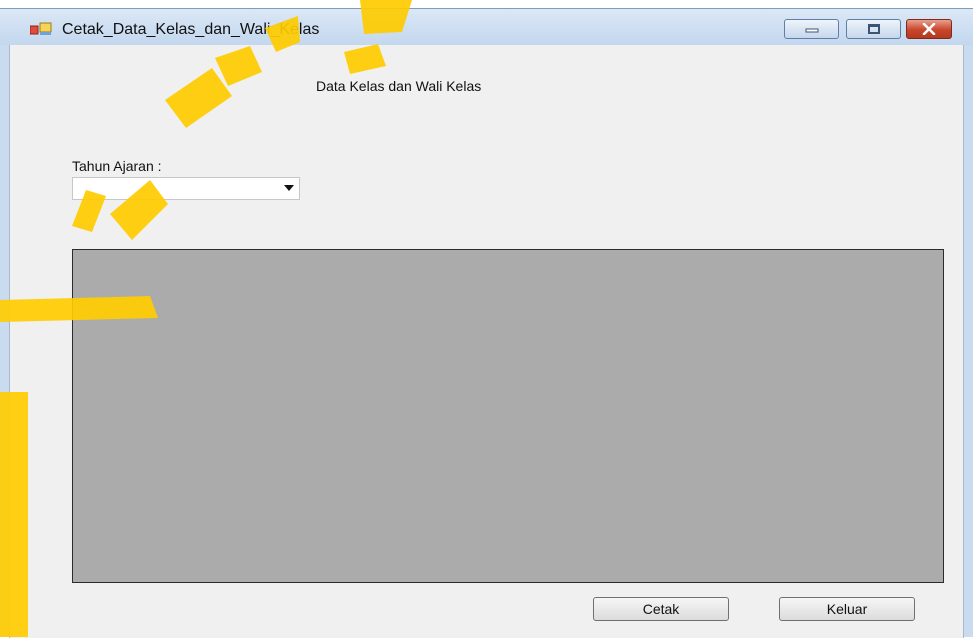  Describe the element at coordinates (661, 609) in the screenshot. I see `cetak-button: Cetak` at that location.